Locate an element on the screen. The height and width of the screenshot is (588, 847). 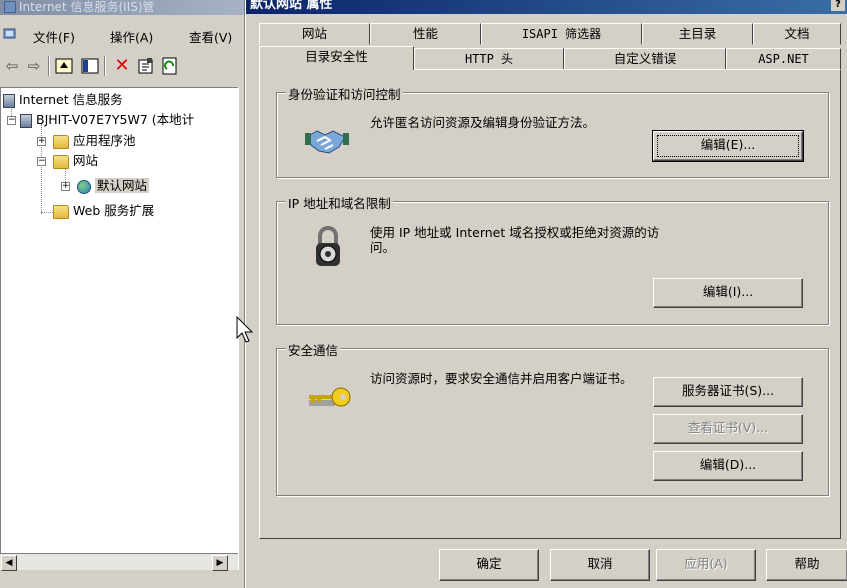
secure-group-title: 安全通信 is located at coordinates (313, 349).